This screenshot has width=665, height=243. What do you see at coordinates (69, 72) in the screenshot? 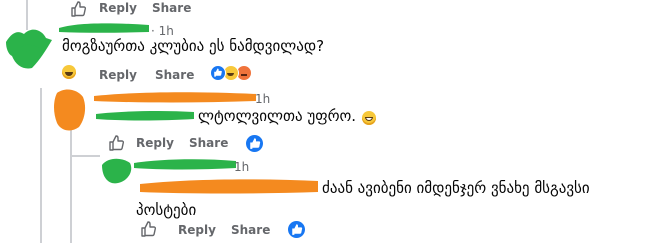
I see `haha-emoji-icon` at bounding box center [69, 72].